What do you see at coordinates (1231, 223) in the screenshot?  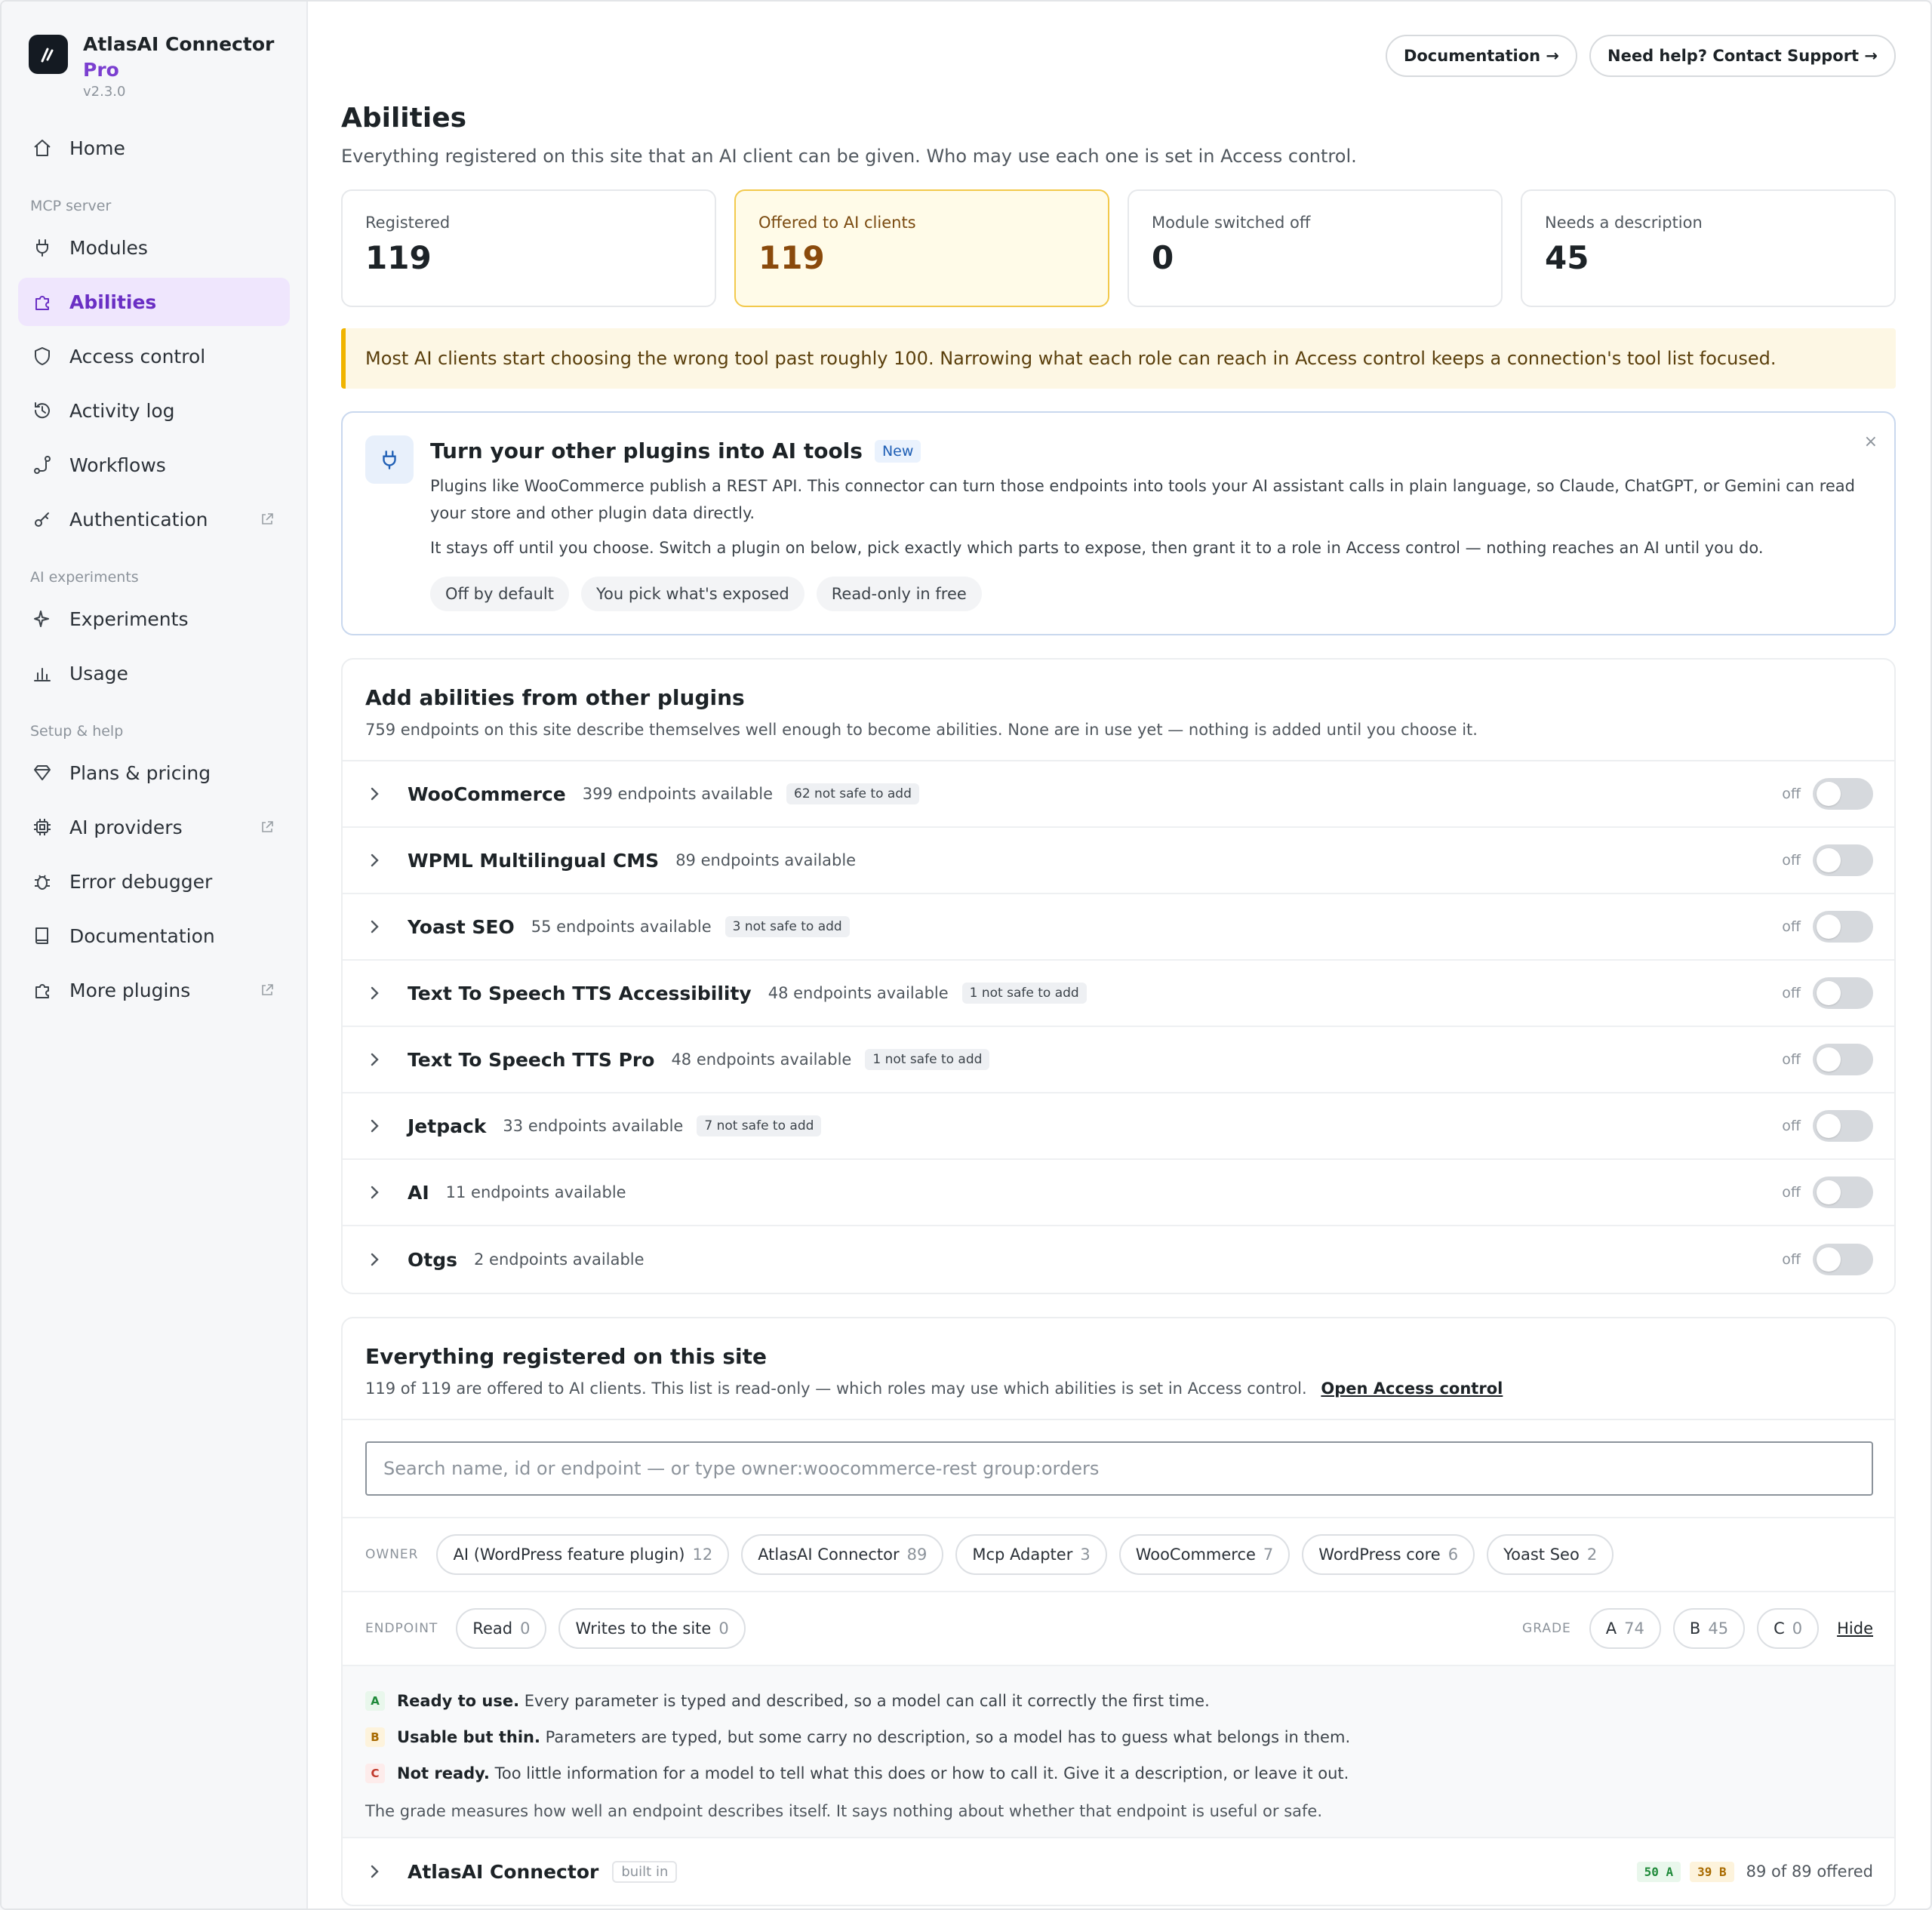 I see `stat-label: Module switched off` at bounding box center [1231, 223].